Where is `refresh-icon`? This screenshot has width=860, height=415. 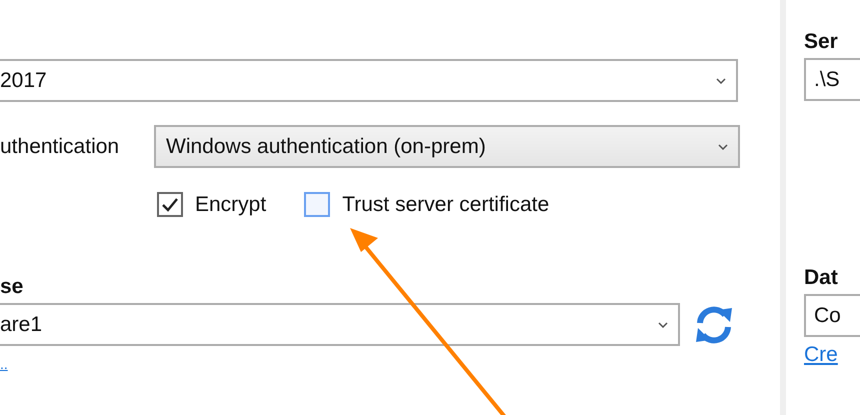 refresh-icon is located at coordinates (714, 325).